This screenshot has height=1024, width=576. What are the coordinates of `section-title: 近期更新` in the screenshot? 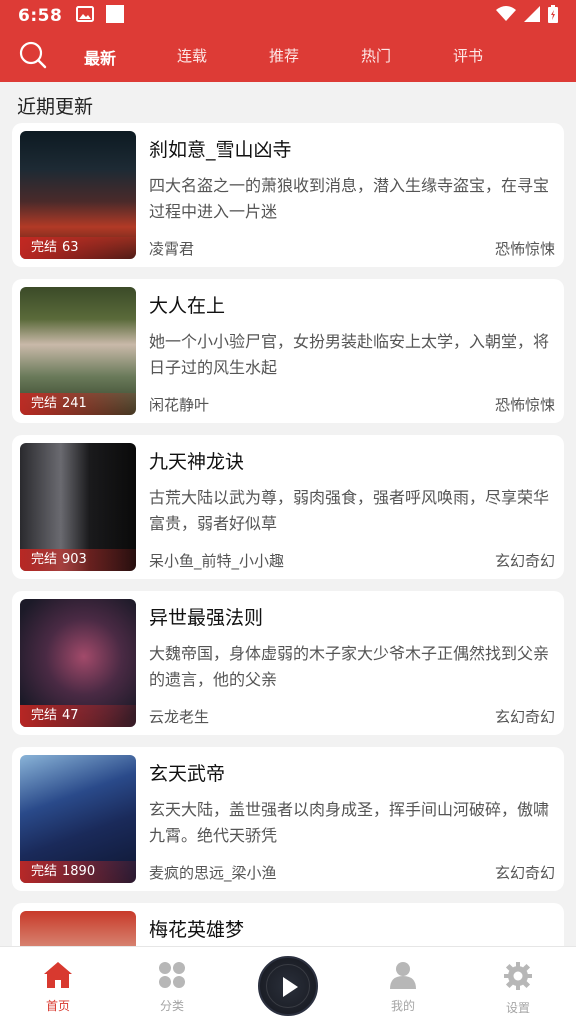 It's located at (55, 107).